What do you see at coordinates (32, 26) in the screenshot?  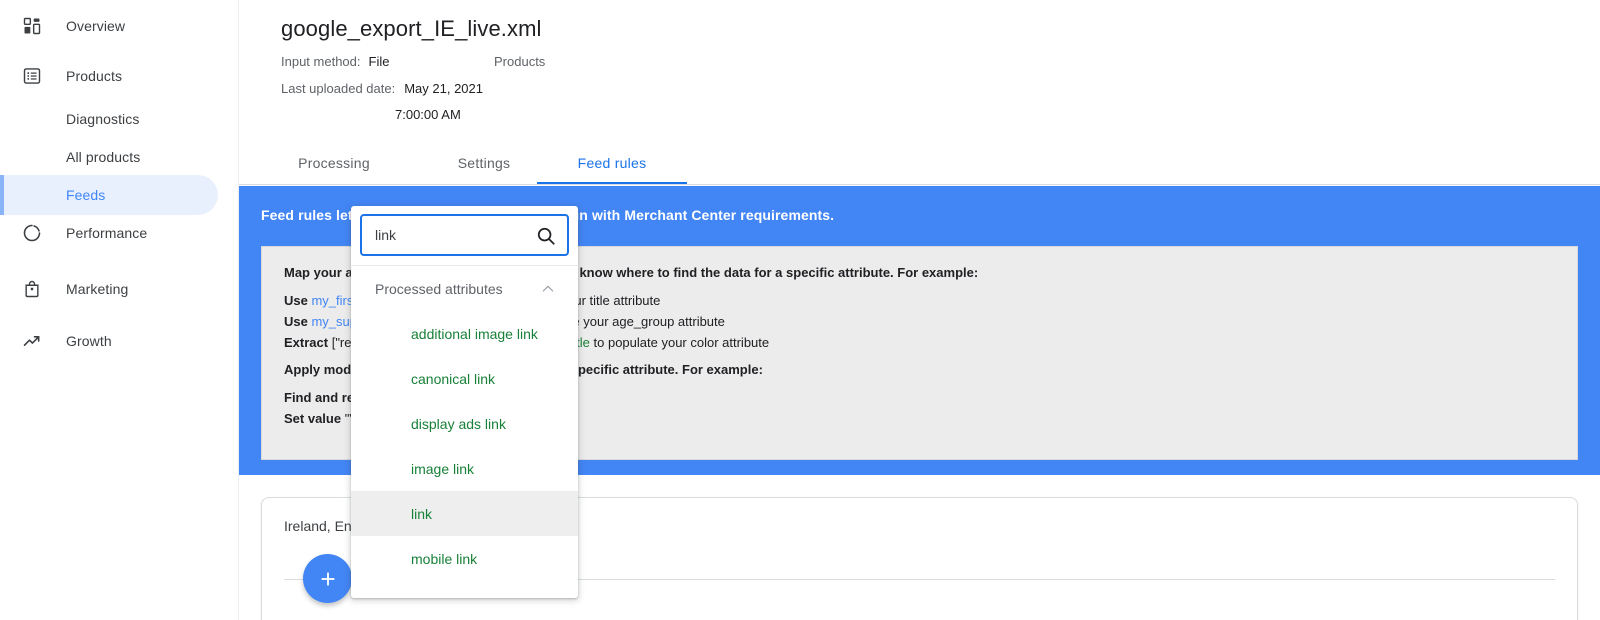 I see `dashboard-icon` at bounding box center [32, 26].